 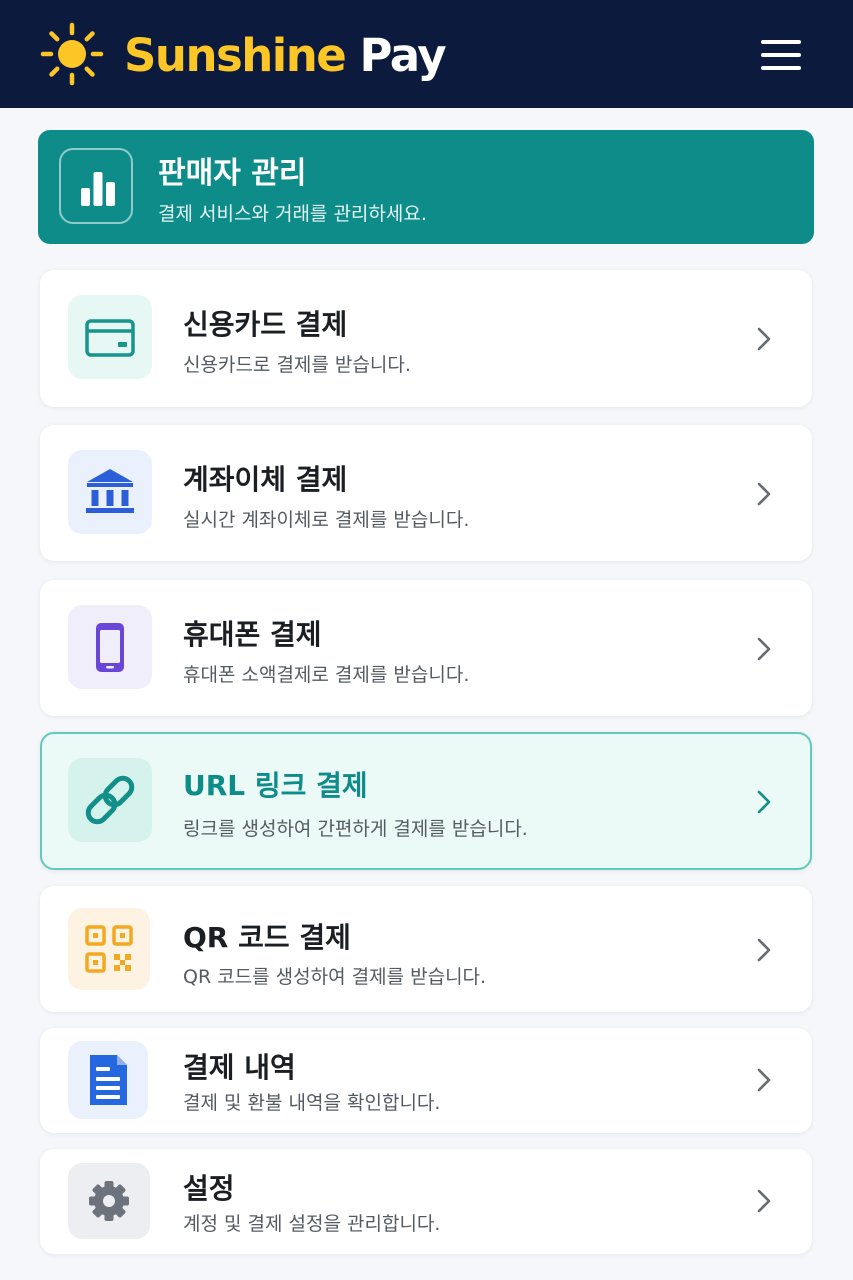 What do you see at coordinates (239, 1067) in the screenshot?
I see `menu-item-title: 결제 내역` at bounding box center [239, 1067].